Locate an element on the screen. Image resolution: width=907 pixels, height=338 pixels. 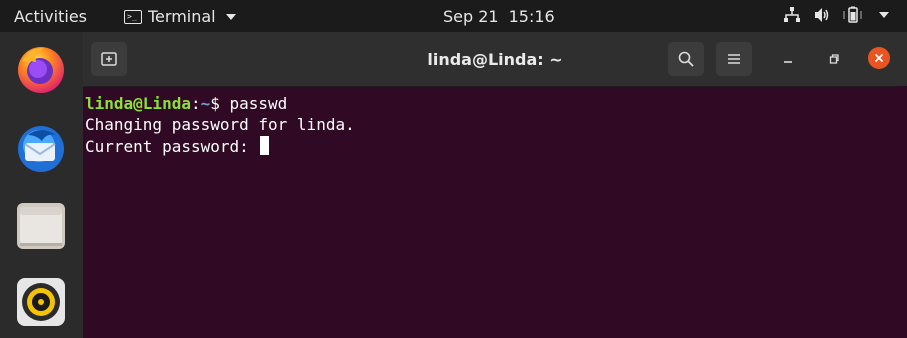
command-text: passwd is located at coordinates (258, 103).